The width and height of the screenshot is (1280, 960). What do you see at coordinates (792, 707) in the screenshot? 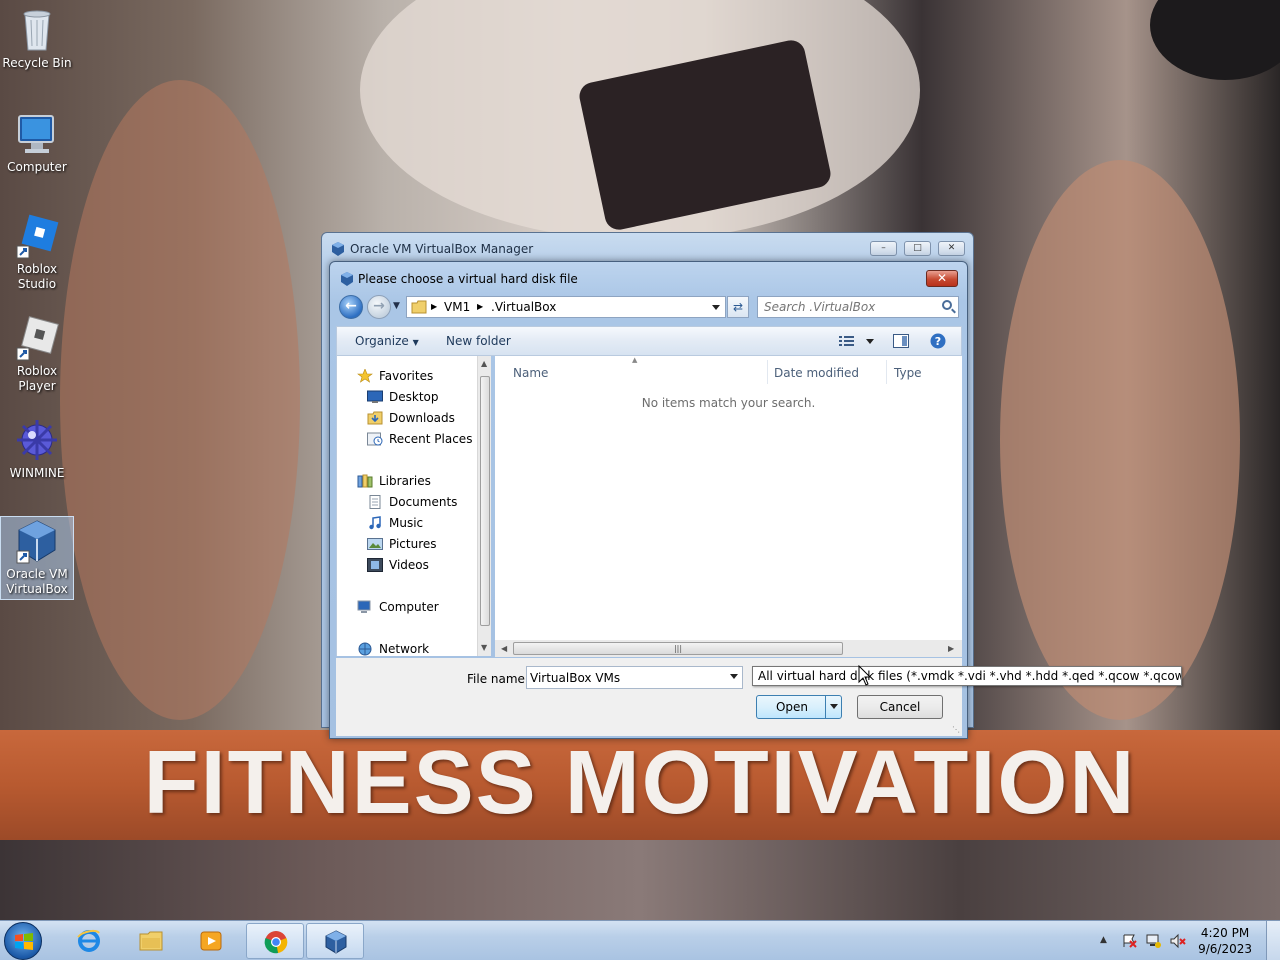
I see `open-button-label: Open` at bounding box center [792, 707].